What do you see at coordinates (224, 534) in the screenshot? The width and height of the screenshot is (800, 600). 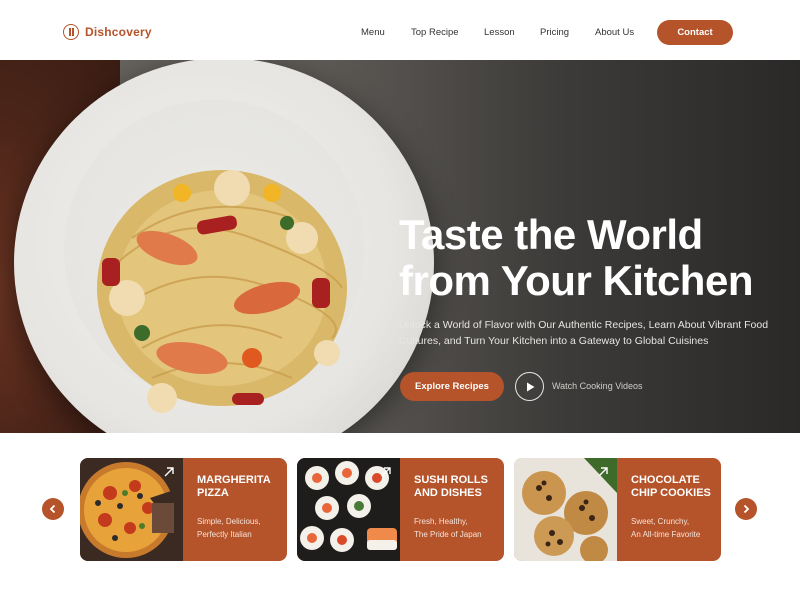 I see `card-description-line-2: Perfectly Italian` at bounding box center [224, 534].